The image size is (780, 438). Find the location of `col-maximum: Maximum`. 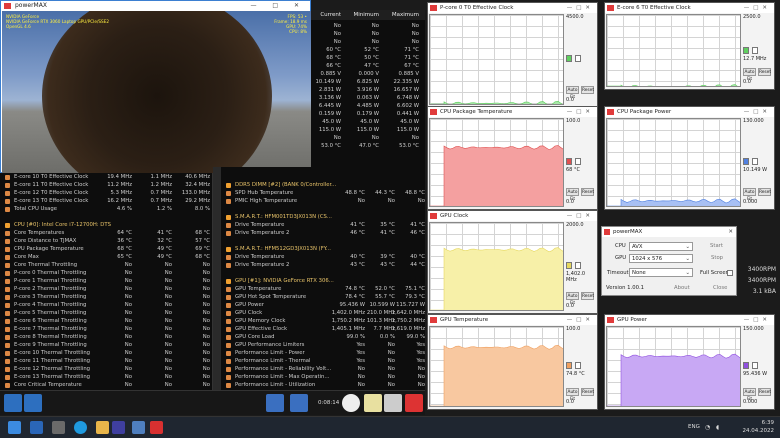

col-maximum: Maximum is located at coordinates (404, 15).